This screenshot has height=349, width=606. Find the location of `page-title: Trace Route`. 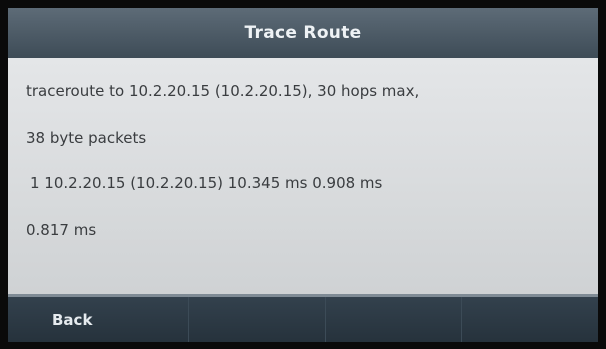

page-title: Trace Route is located at coordinates (303, 33).